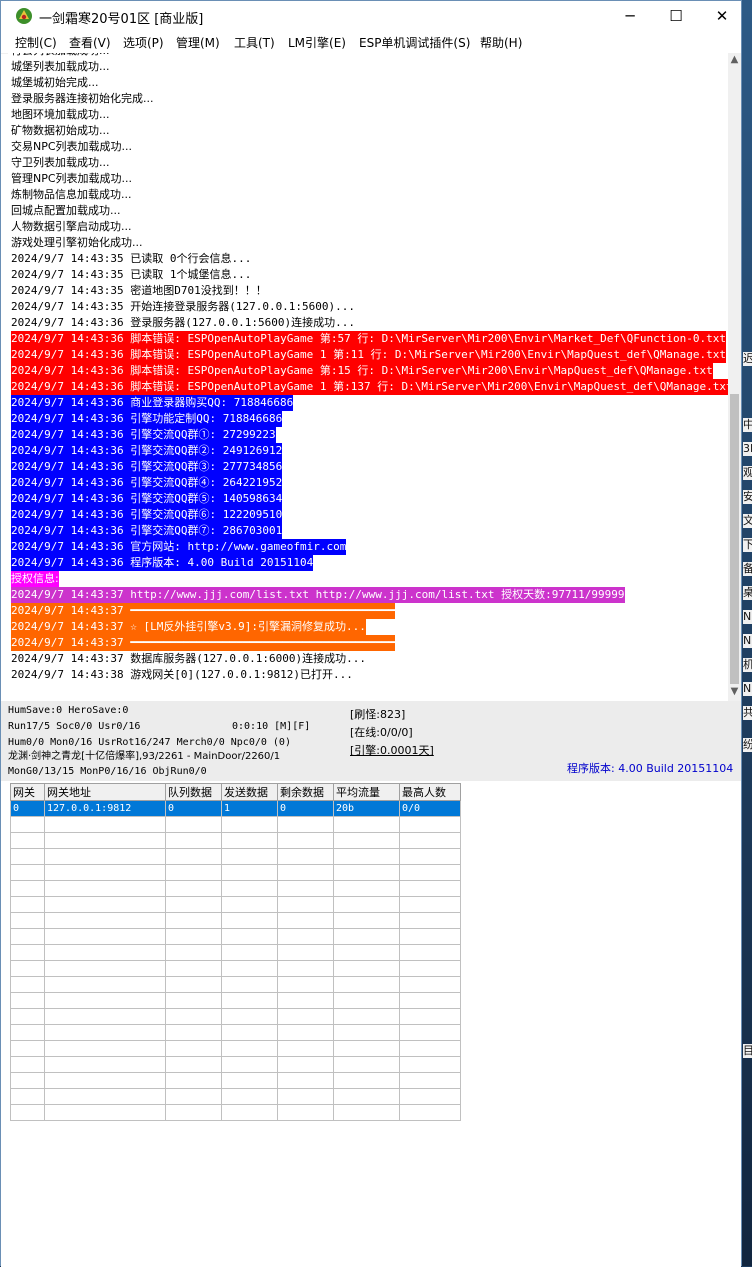 The image size is (752, 1267). What do you see at coordinates (747, 1051) in the screenshot?
I see `desktop-icon-label: 目` at bounding box center [747, 1051].